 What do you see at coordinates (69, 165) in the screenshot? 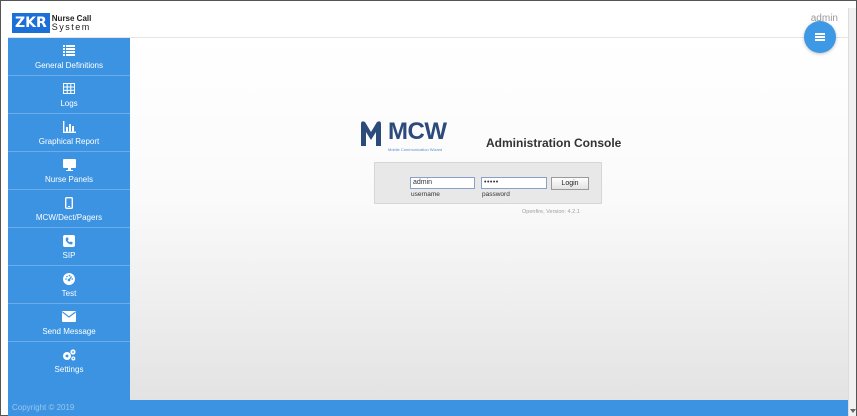
I see `monitor-icon` at bounding box center [69, 165].